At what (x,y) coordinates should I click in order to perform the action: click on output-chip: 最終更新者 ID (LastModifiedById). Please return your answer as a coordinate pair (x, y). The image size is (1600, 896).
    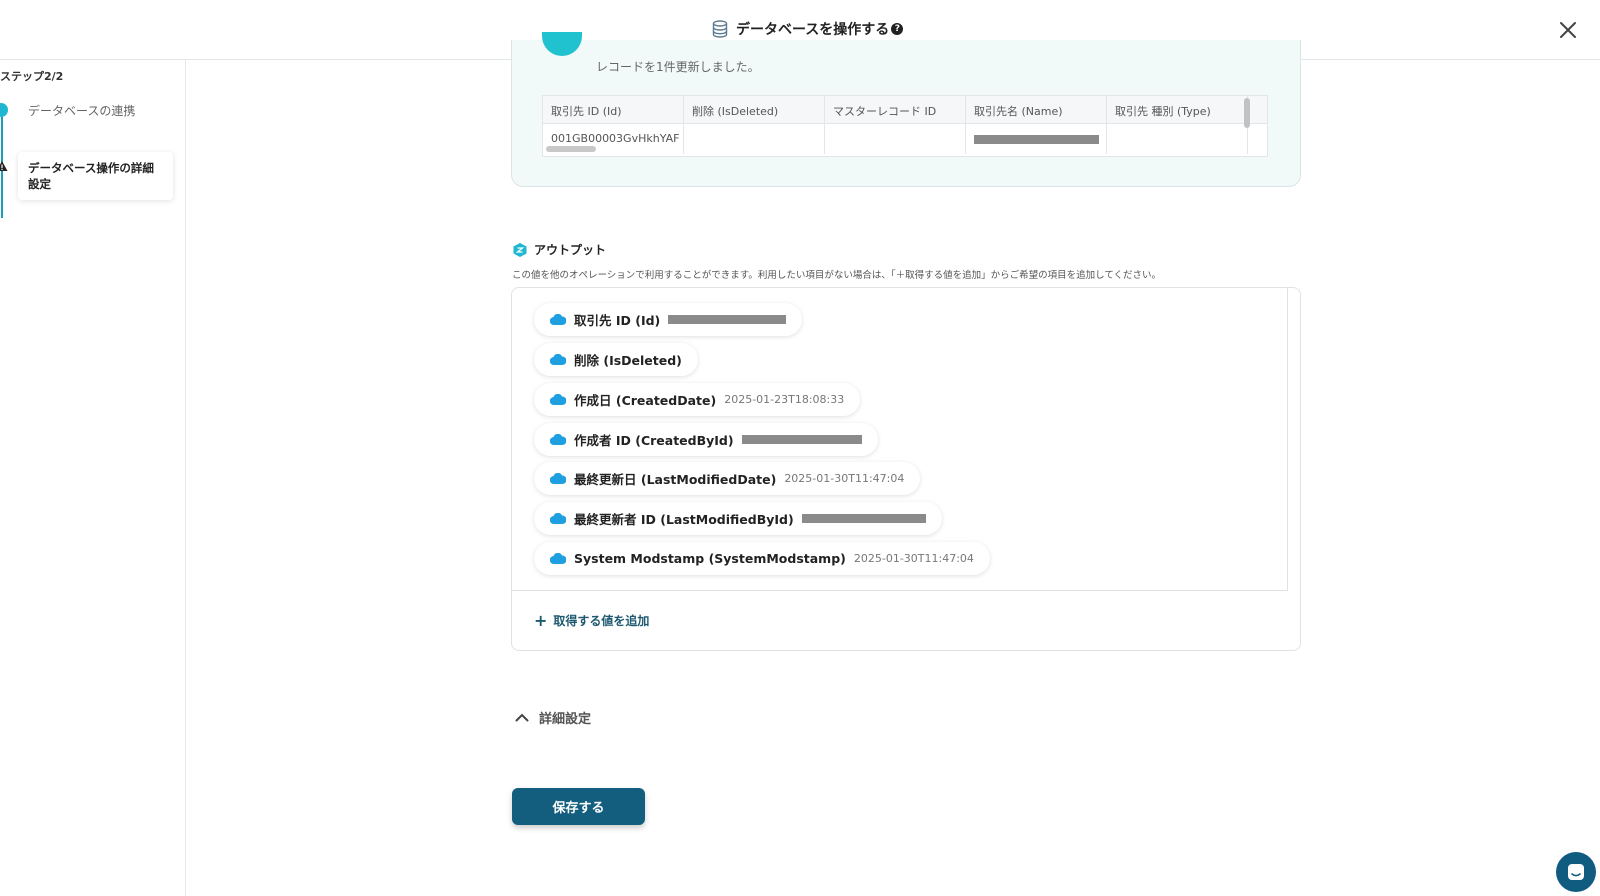
    Looking at the image, I should click on (738, 518).